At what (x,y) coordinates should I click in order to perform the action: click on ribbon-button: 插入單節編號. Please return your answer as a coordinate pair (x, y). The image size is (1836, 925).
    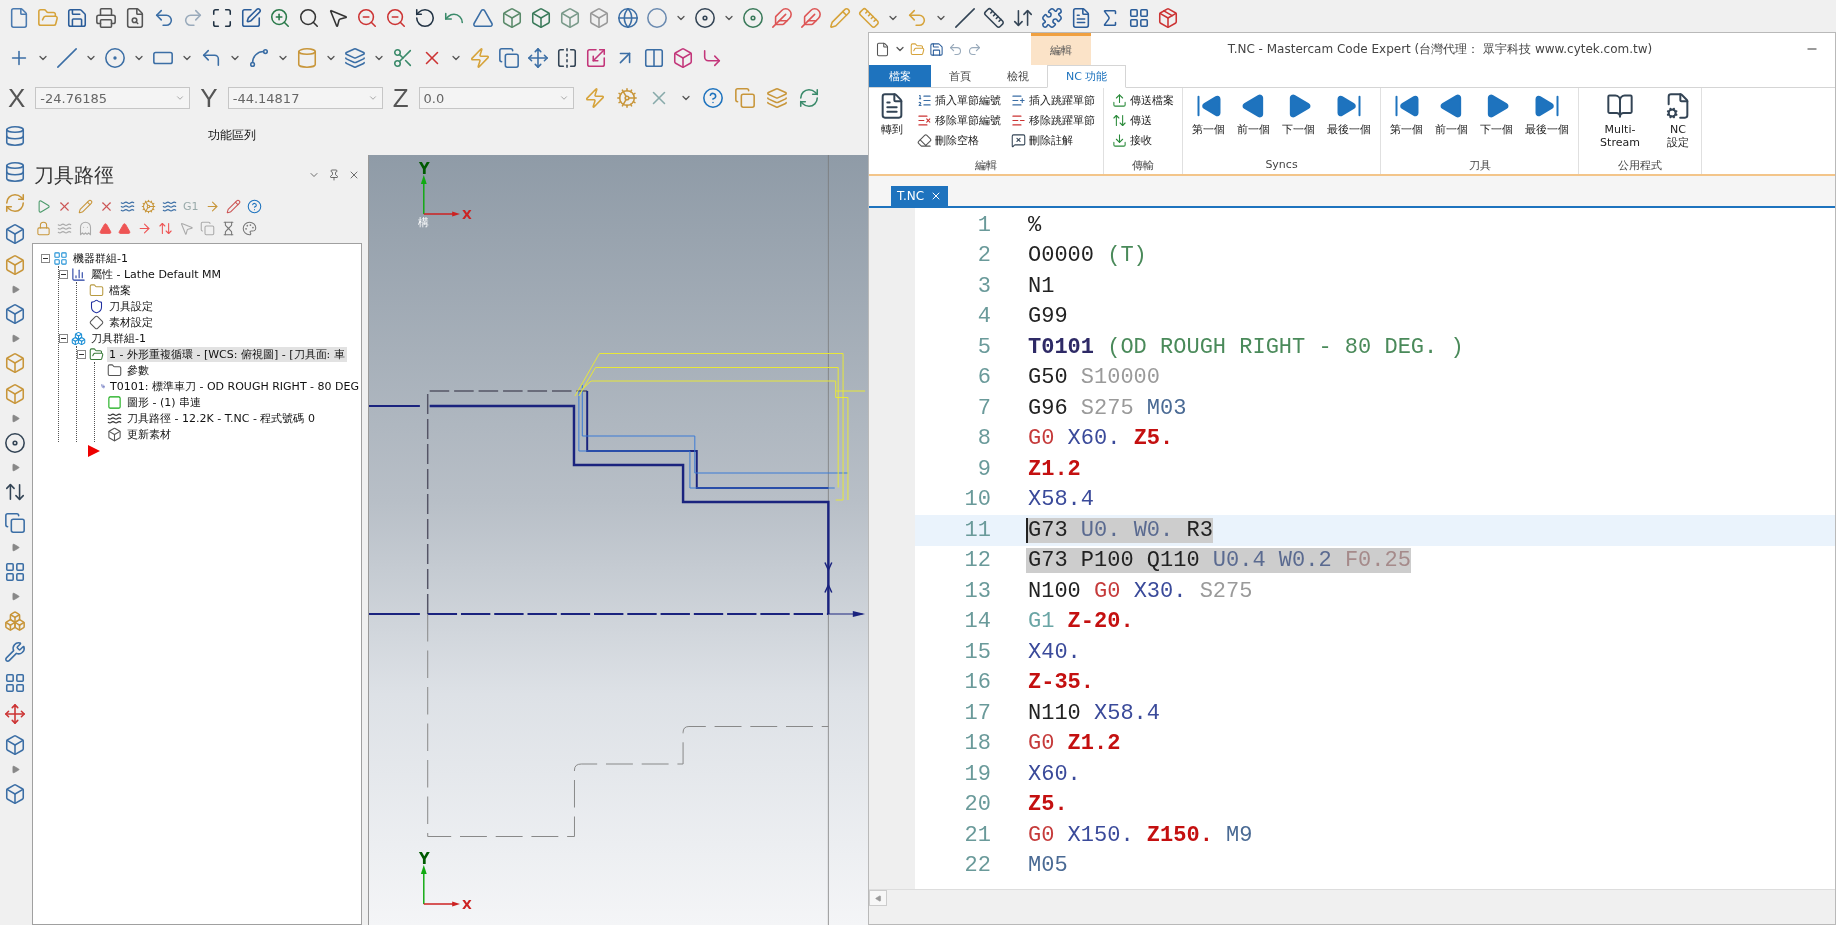
    Looking at the image, I should click on (959, 100).